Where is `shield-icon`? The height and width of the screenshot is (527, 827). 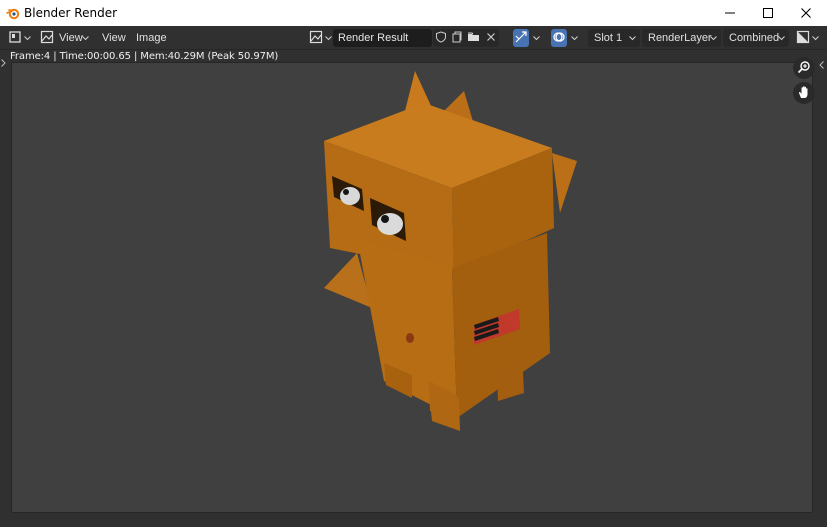
shield-icon is located at coordinates (441, 38).